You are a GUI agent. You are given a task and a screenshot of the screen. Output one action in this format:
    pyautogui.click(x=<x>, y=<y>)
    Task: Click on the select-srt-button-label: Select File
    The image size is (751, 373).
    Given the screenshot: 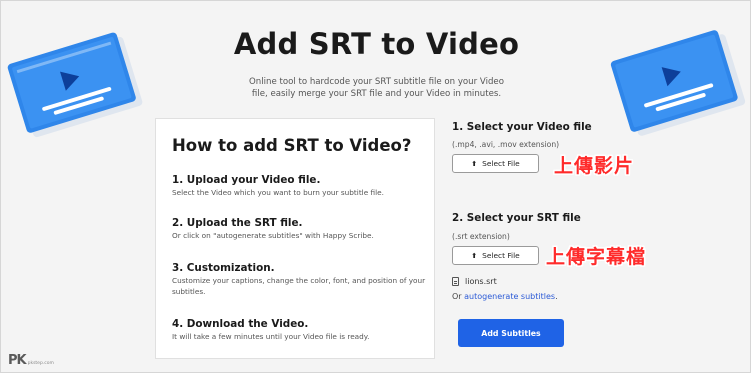 What is the action you would take?
    pyautogui.click(x=501, y=255)
    